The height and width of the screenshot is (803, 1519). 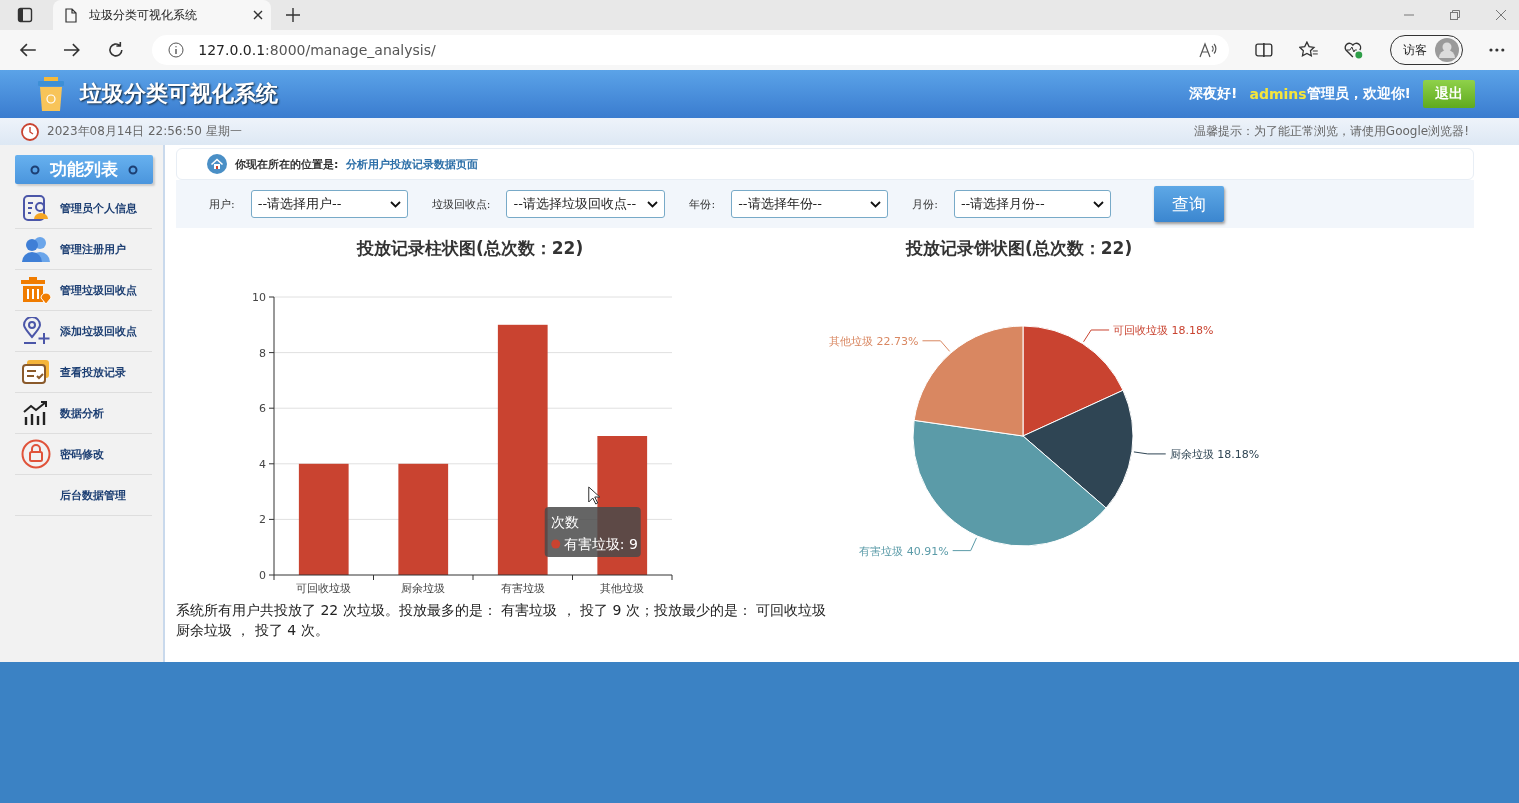 I want to click on chart-title: 投放记录柱状图(总次数：22), so click(x=470, y=248).